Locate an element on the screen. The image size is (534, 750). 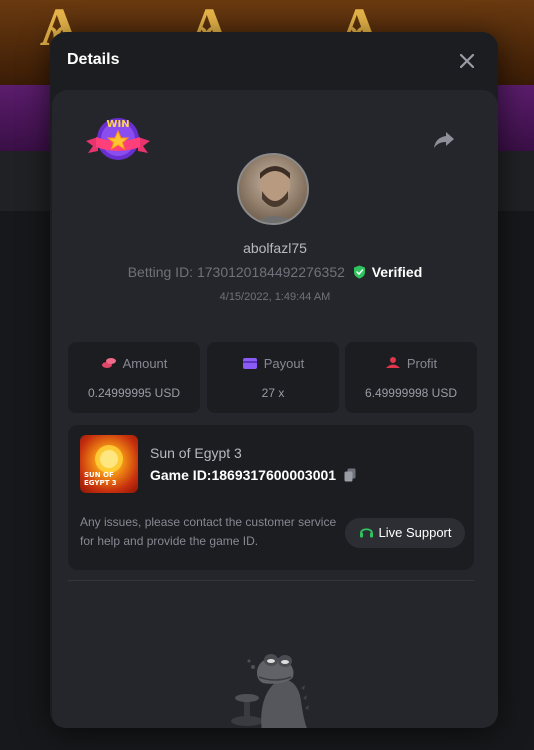
live-support-button: Live Support is located at coordinates (405, 533).